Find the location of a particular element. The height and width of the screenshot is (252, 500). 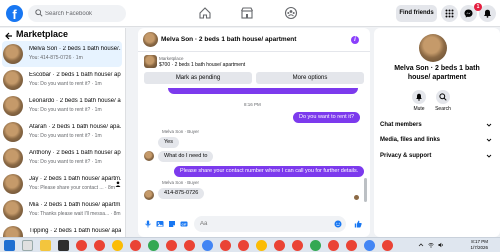

clock-date: 1/7/2026 is located at coordinates (479, 247).